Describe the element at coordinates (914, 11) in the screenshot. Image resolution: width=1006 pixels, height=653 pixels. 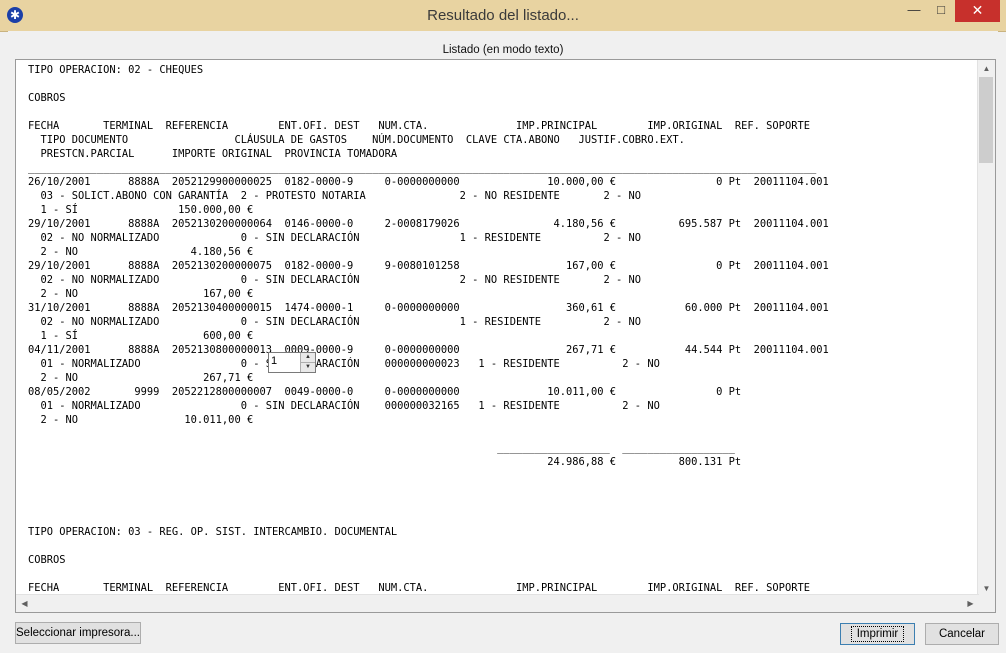
I see `minimize-button: —` at that location.